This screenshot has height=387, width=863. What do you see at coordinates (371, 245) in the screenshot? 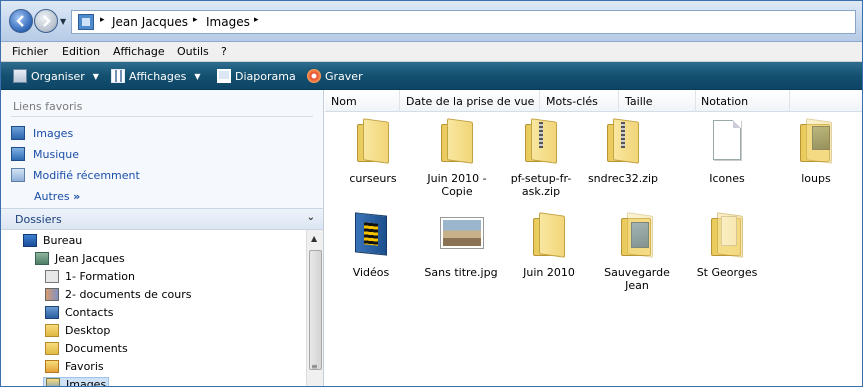
I see `file-item-videos: Vidéos` at bounding box center [371, 245].